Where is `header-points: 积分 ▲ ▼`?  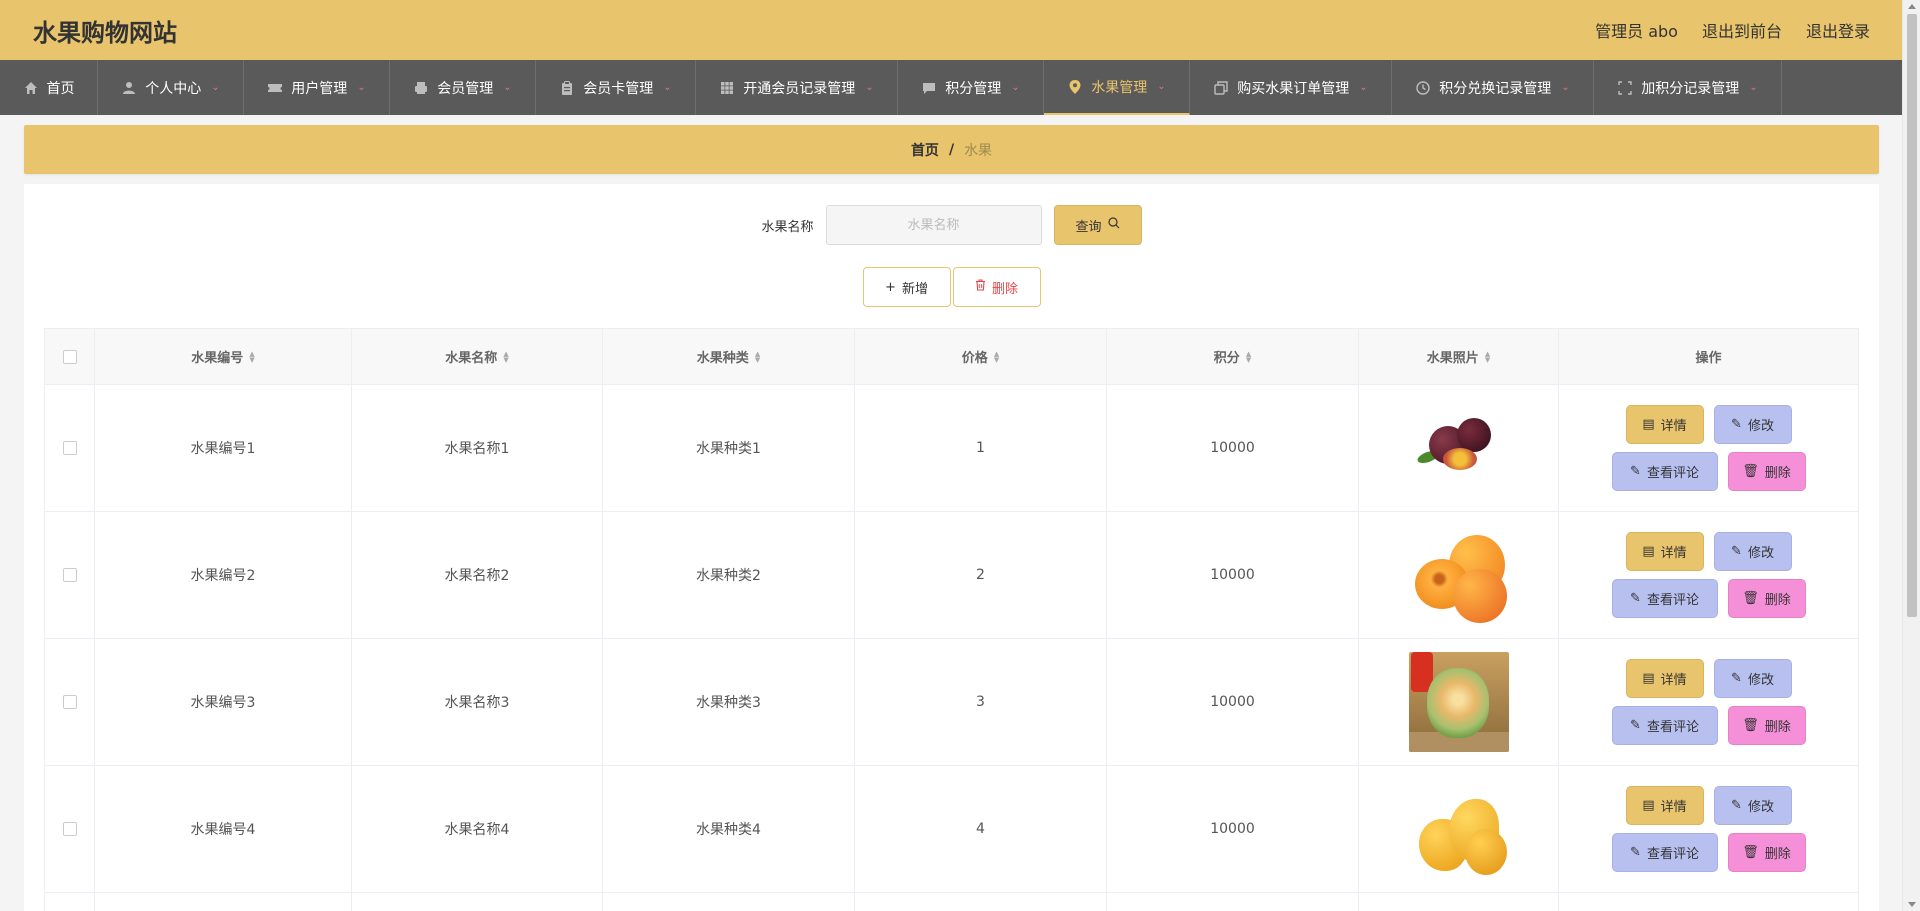
header-points: 积分 ▲ ▼ is located at coordinates (1233, 357).